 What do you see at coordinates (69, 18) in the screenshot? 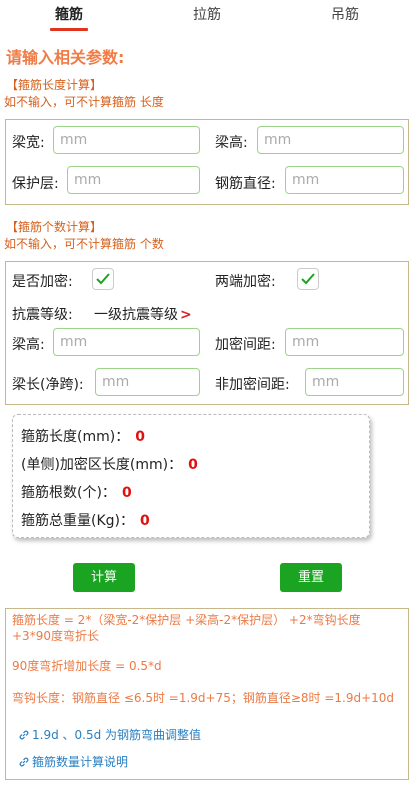
I see `tab-stirrup: 箍筋` at bounding box center [69, 18].